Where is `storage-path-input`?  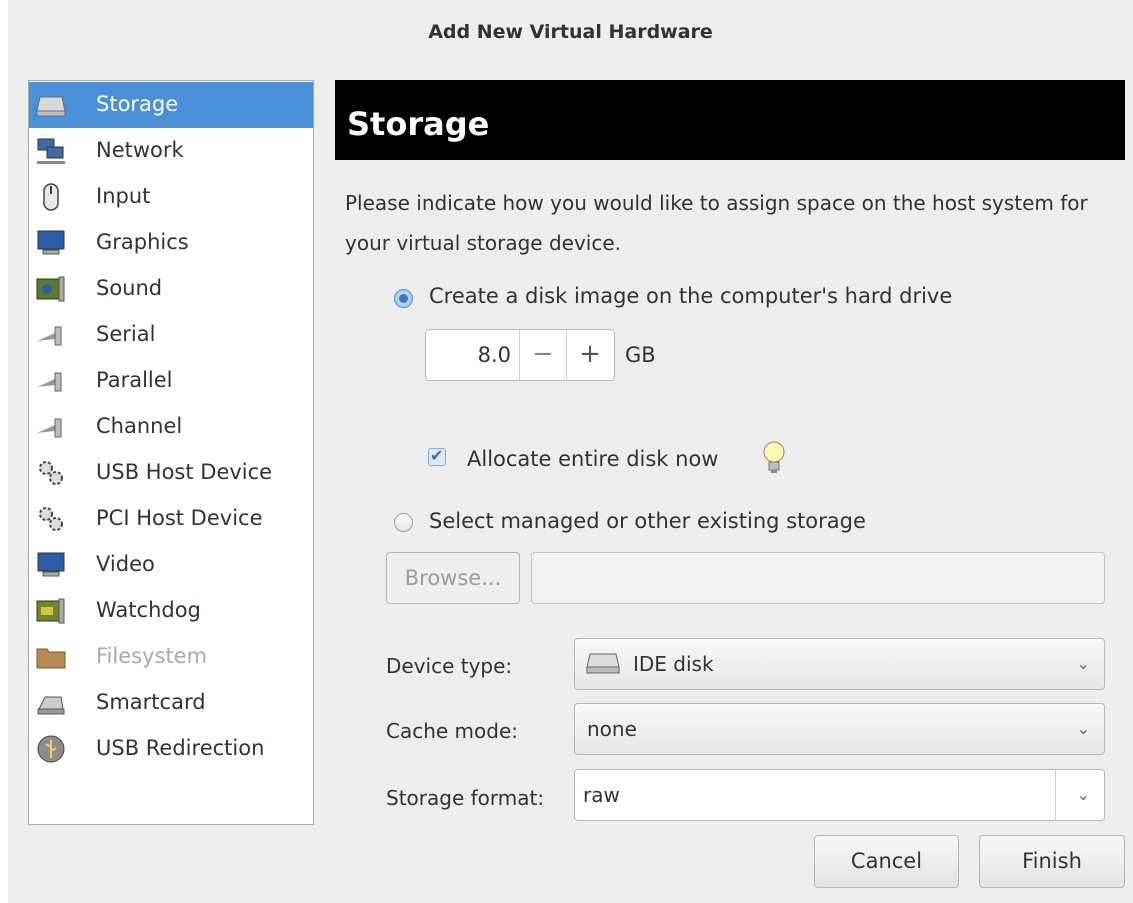
storage-path-input is located at coordinates (818, 578).